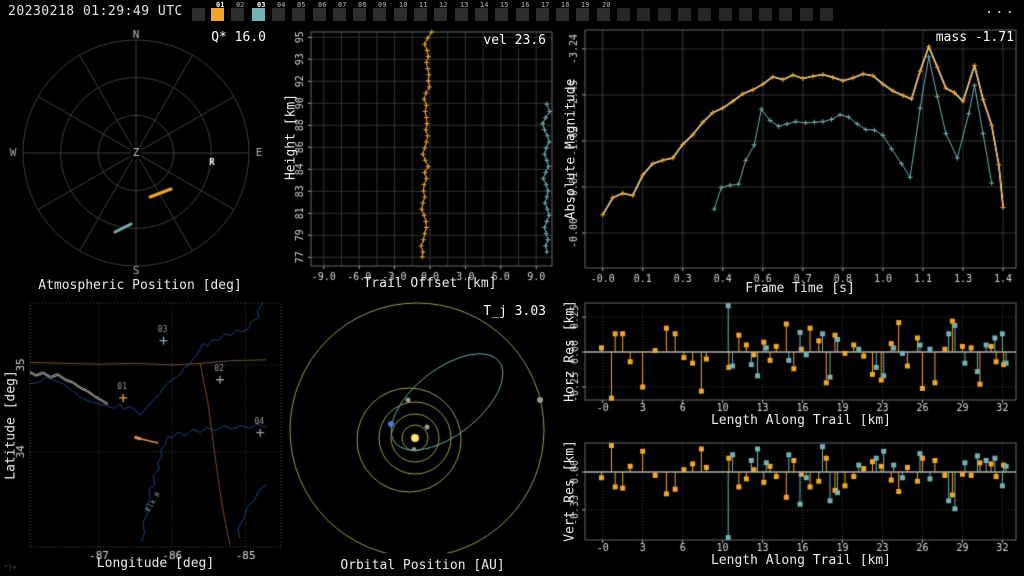 Image resolution: width=1024 pixels, height=576 pixels. What do you see at coordinates (400, 11) in the screenshot?
I see `tab-10: 10` at bounding box center [400, 11].